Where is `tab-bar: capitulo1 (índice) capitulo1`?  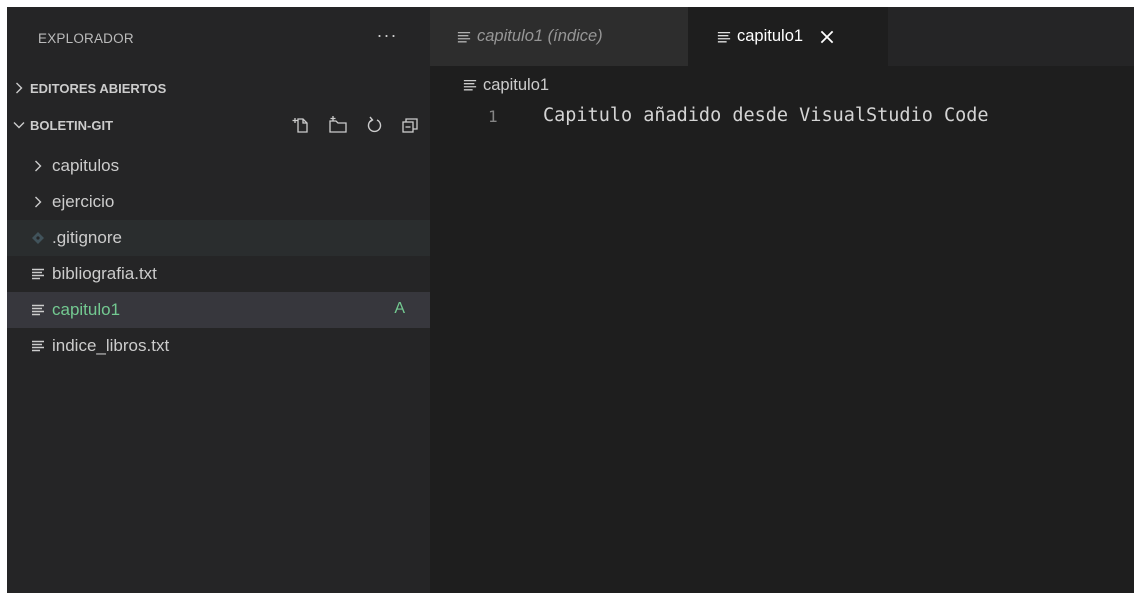 tab-bar: capitulo1 (índice) capitulo1 is located at coordinates (782, 36).